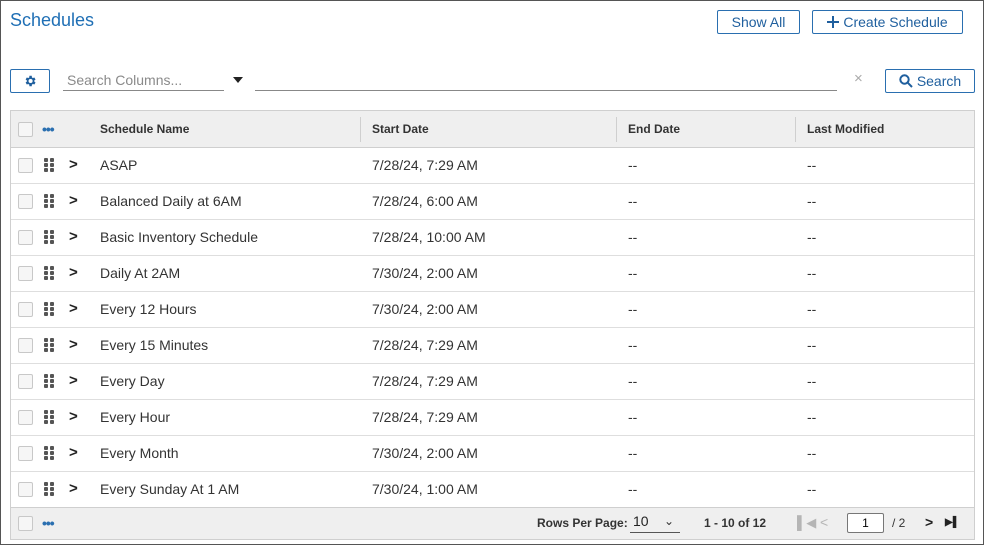 This screenshot has width=984, height=545. I want to click on table-row: > Every 12 Hours 7/30/24, 2:00 AM -- --, so click(492, 310).